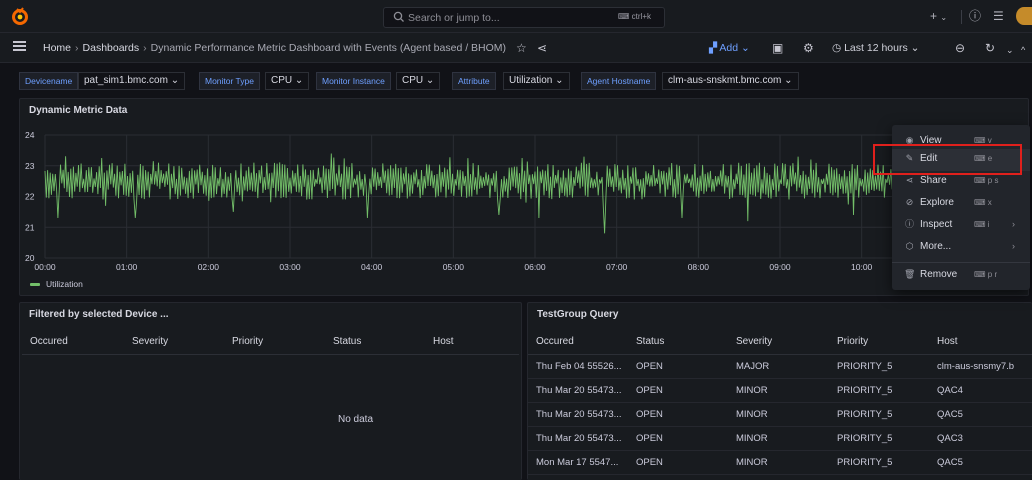 Image resolution: width=1032 pixels, height=480 pixels. I want to click on menu-item-label: Explore, so click(937, 202).